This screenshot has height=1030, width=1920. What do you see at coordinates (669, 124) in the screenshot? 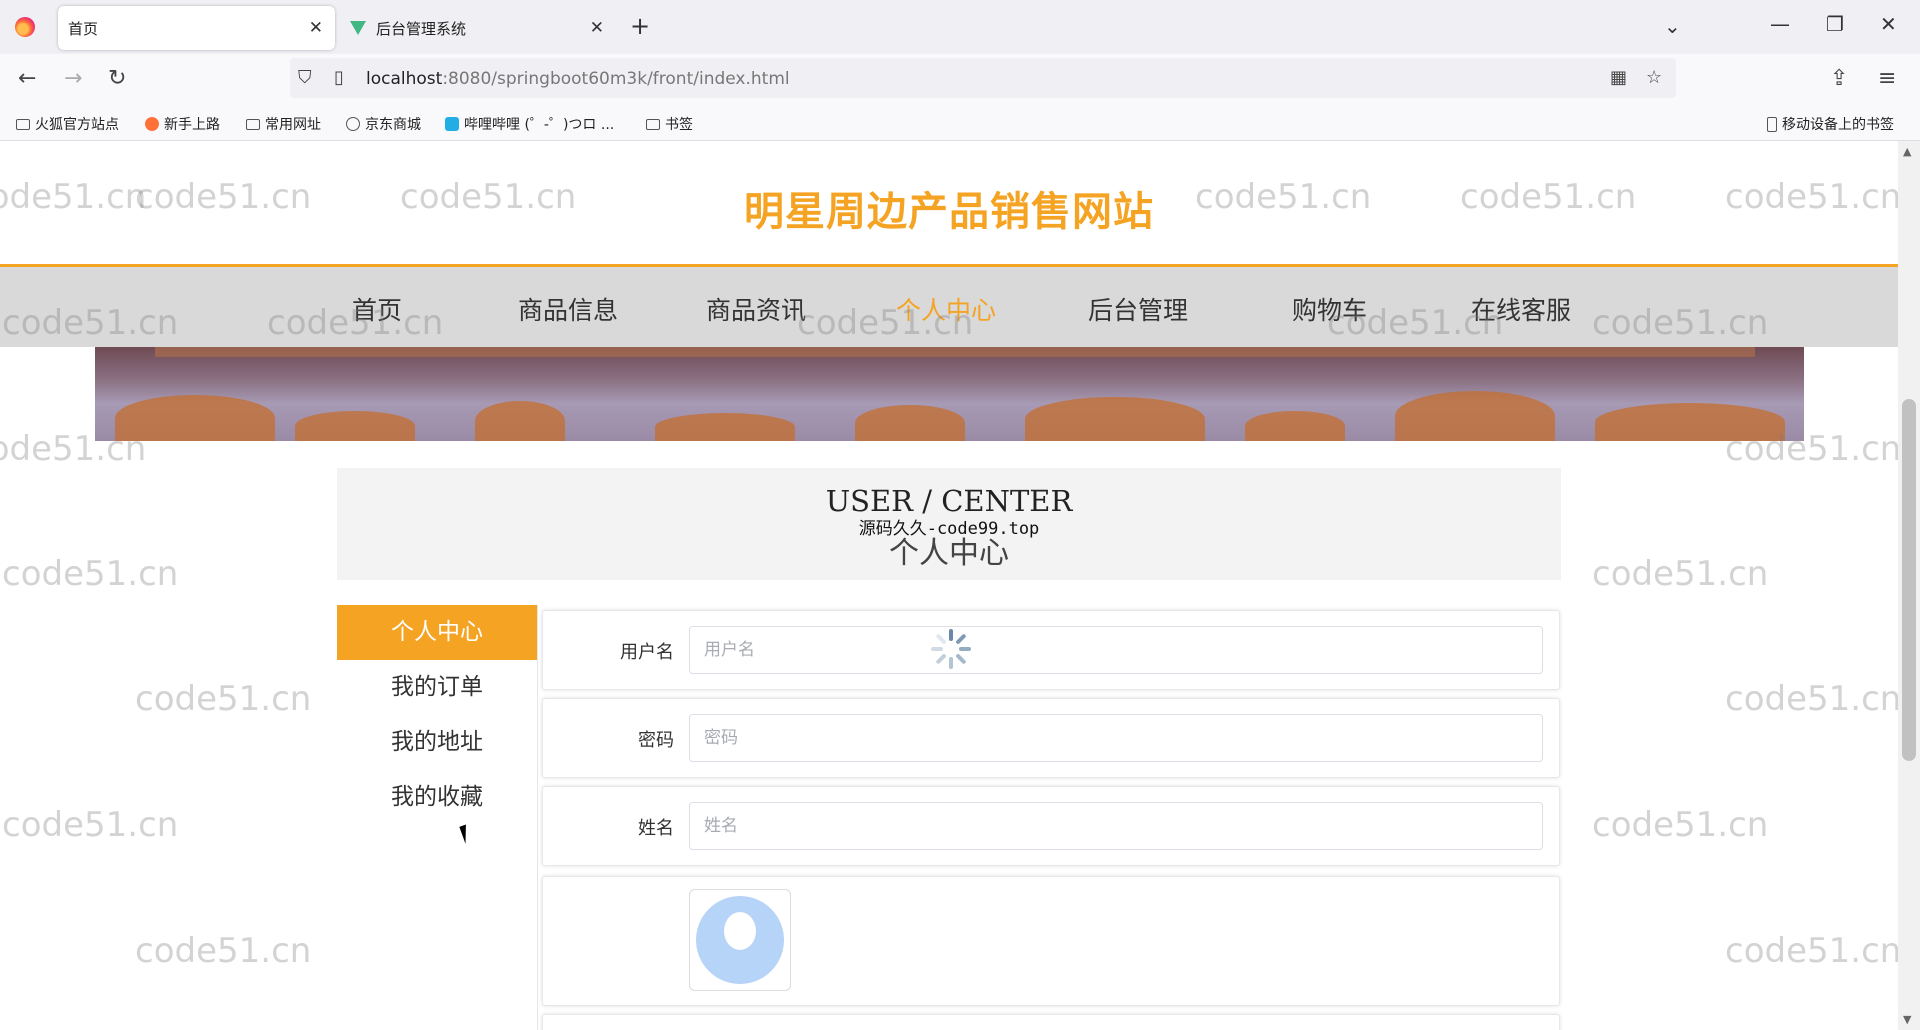
I see `bookmark-folder-bookmarks: 书签` at bounding box center [669, 124].